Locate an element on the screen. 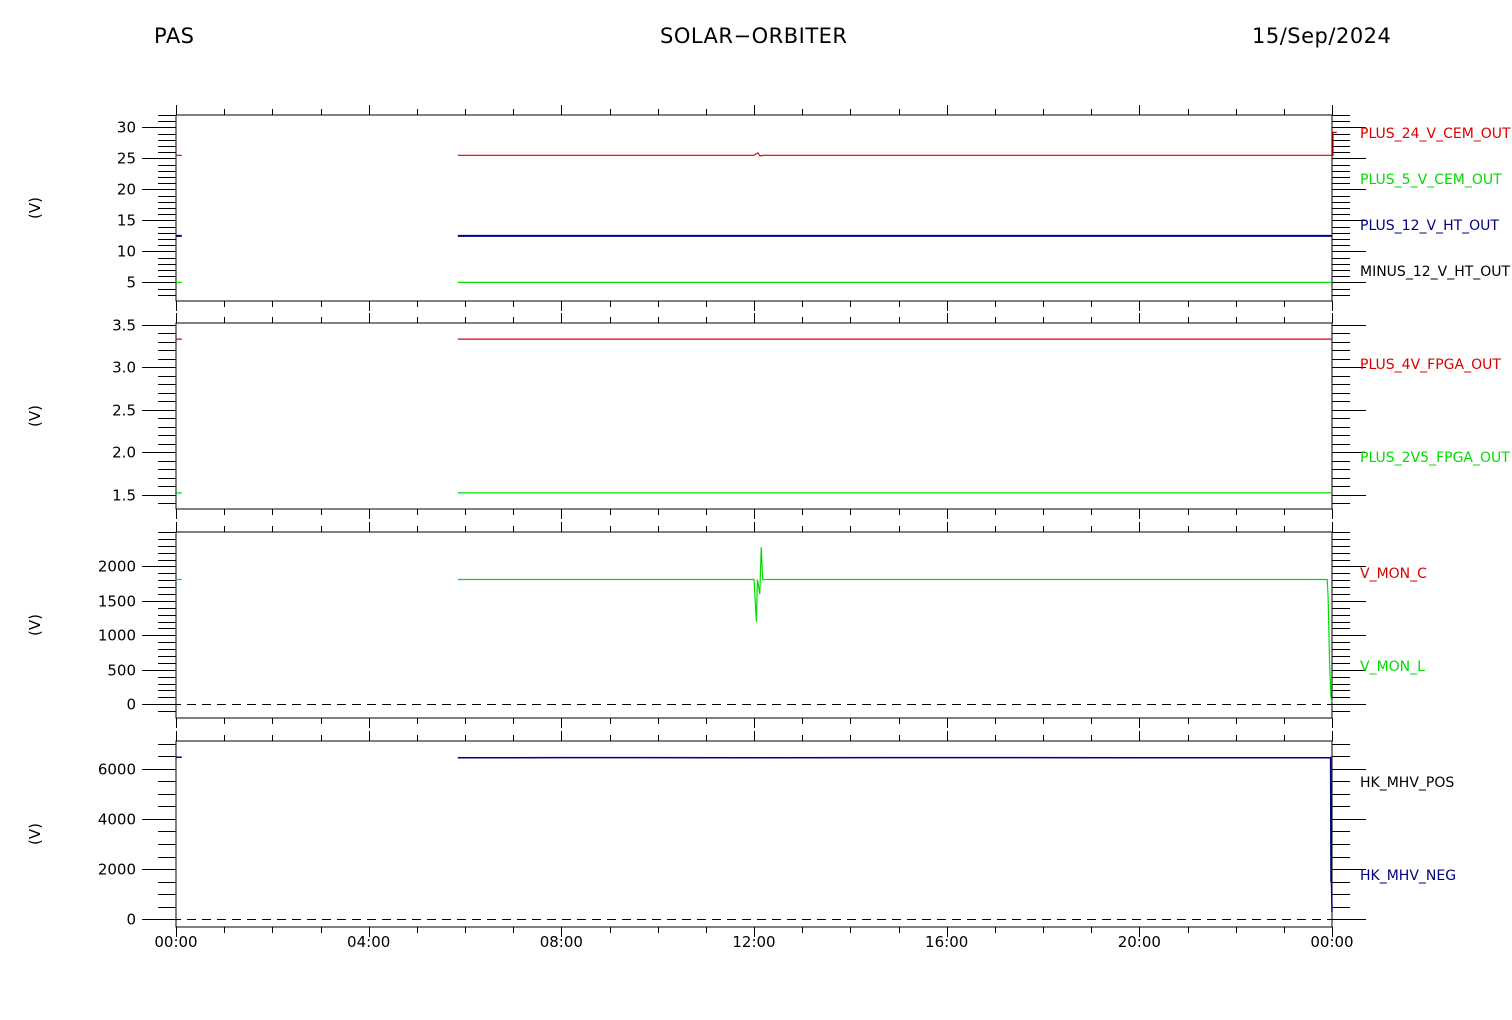 Image resolution: width=1512 pixels, height=1020 pixels. y-tick-label: 4000 is located at coordinates (117, 820).